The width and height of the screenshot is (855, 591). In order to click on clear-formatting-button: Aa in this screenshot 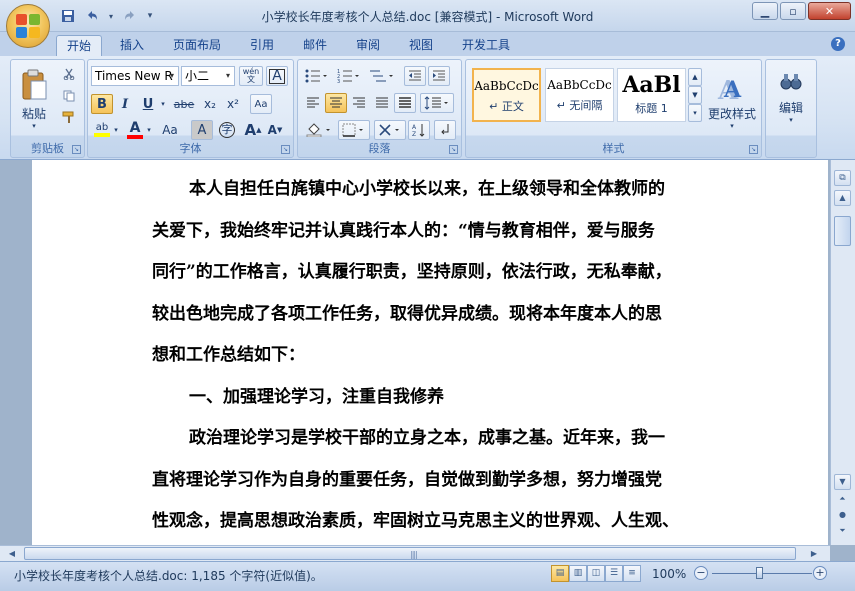, I will do `click(261, 104)`.